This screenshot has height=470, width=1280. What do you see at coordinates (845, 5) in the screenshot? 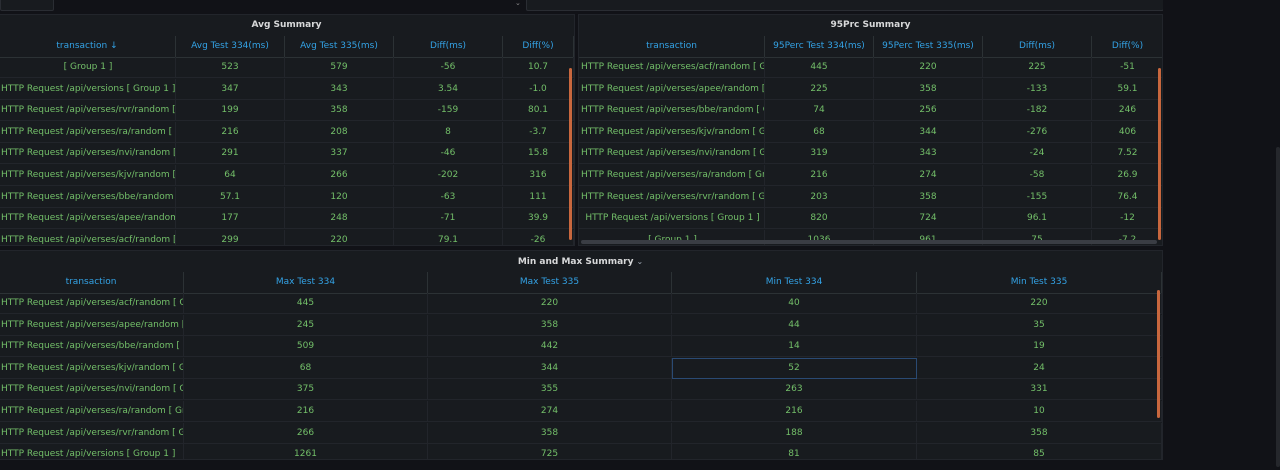
I see `variable-select-right` at bounding box center [845, 5].